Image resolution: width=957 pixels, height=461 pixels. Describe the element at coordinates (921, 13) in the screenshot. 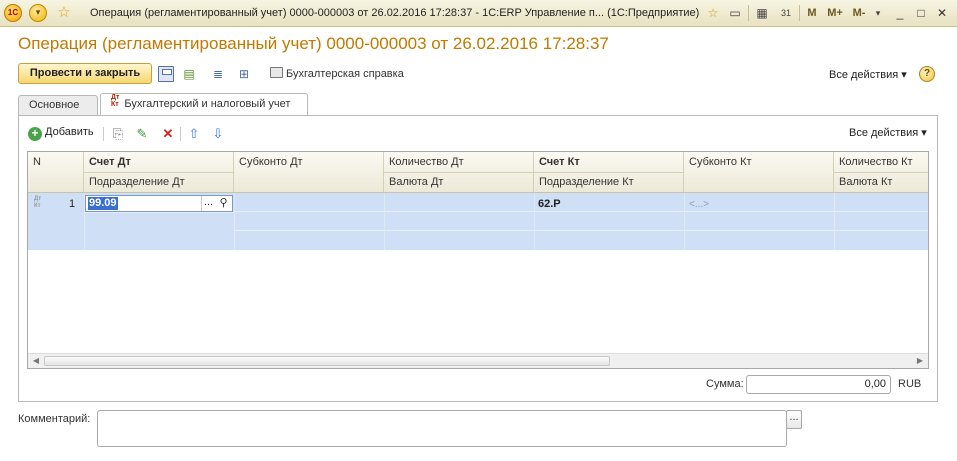

I see `maximize-button: □` at that location.